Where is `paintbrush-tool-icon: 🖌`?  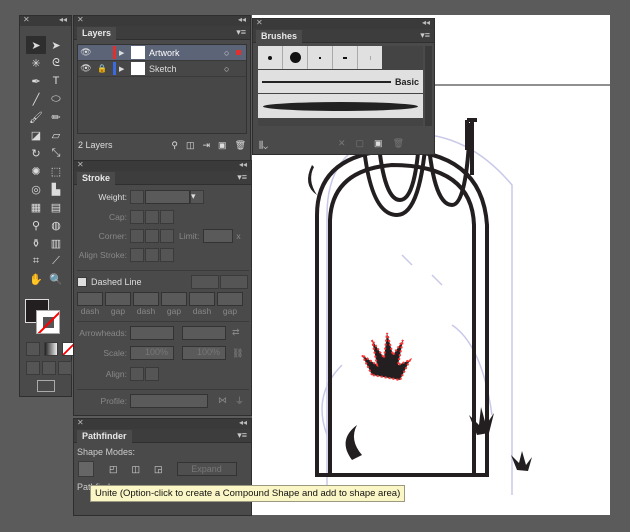 paintbrush-tool-icon: 🖌 is located at coordinates (36, 117).